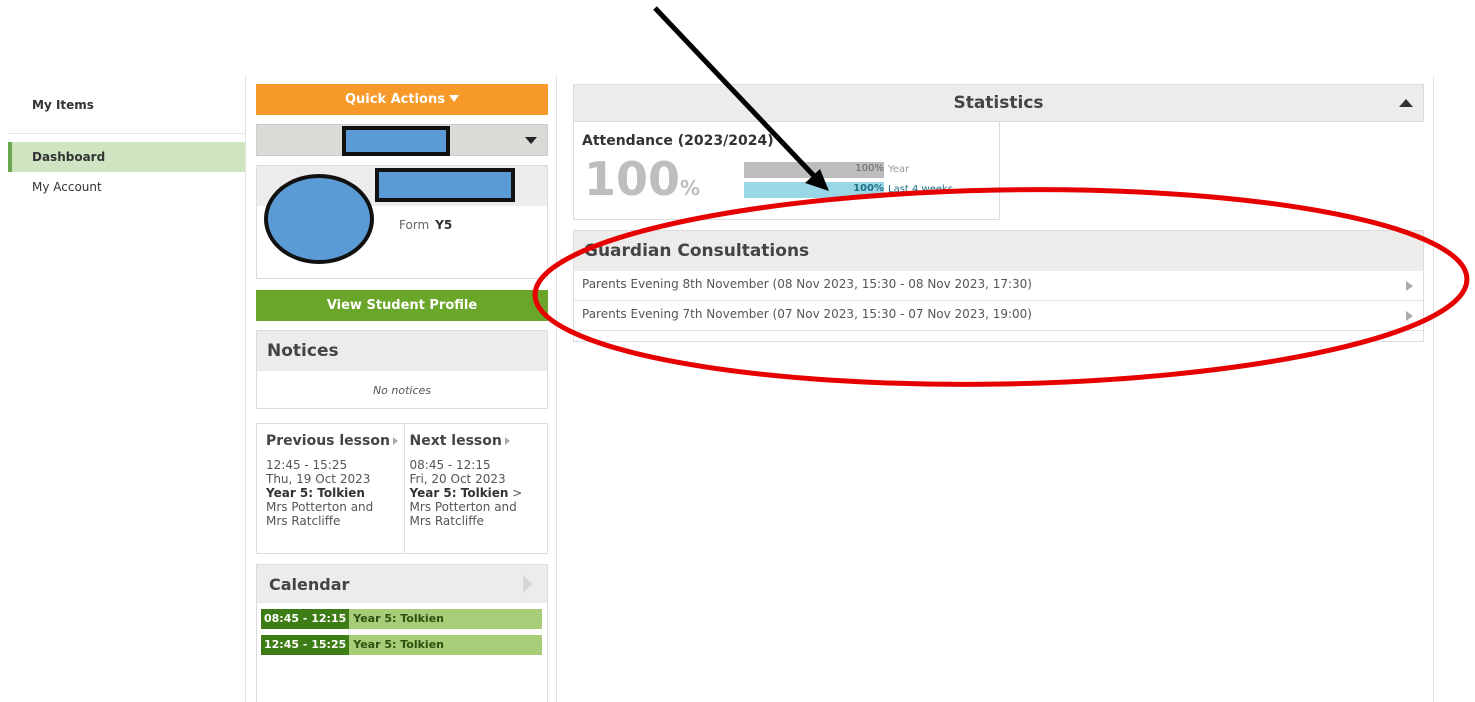 The image size is (1475, 702). Describe the element at coordinates (396, 141) in the screenshot. I see `redacted-student-name` at that location.